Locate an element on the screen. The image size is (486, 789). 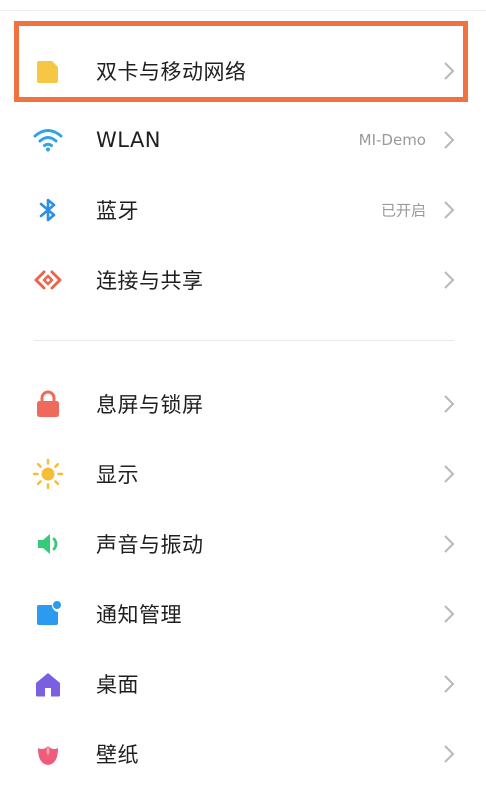
settings-item-label: 壁纸 is located at coordinates (117, 755).